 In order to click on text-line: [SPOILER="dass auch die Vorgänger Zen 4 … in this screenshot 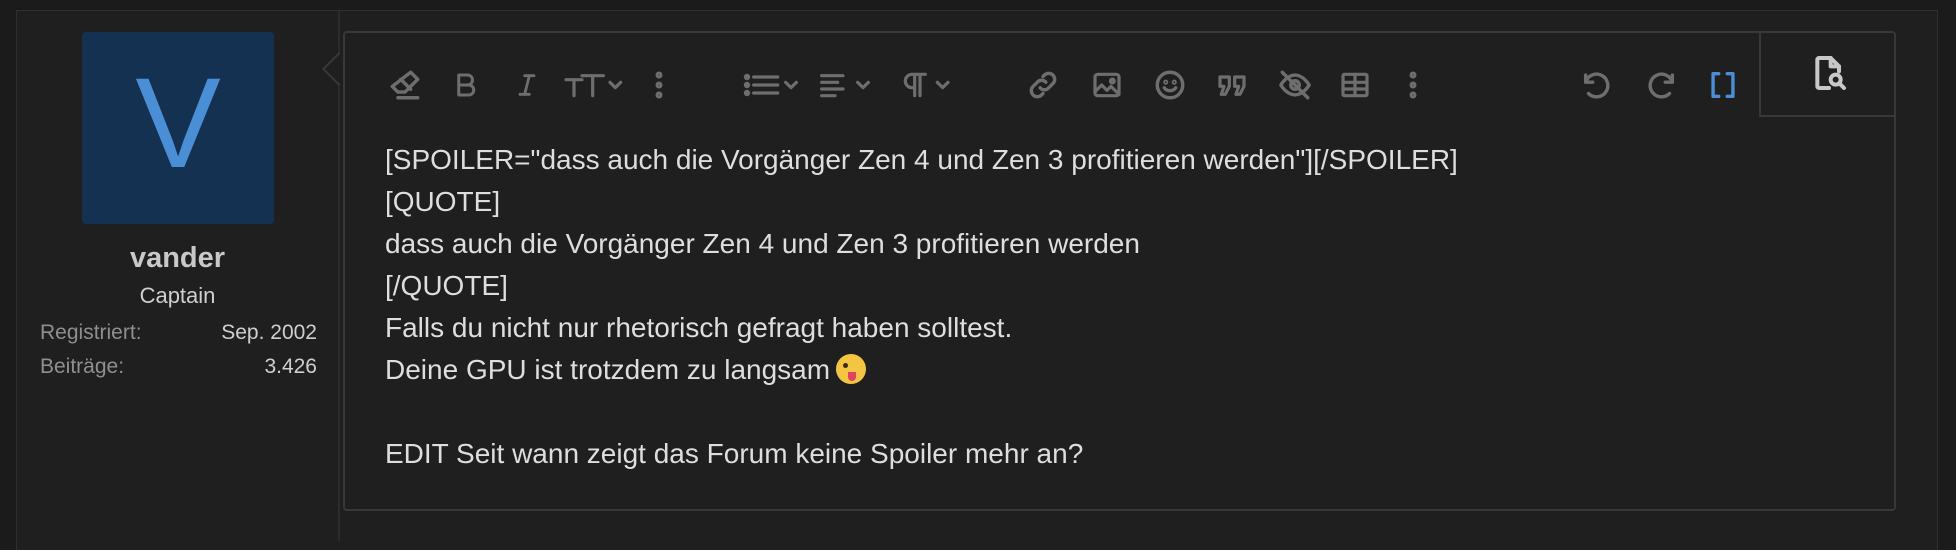, I will do `click(921, 159)`.